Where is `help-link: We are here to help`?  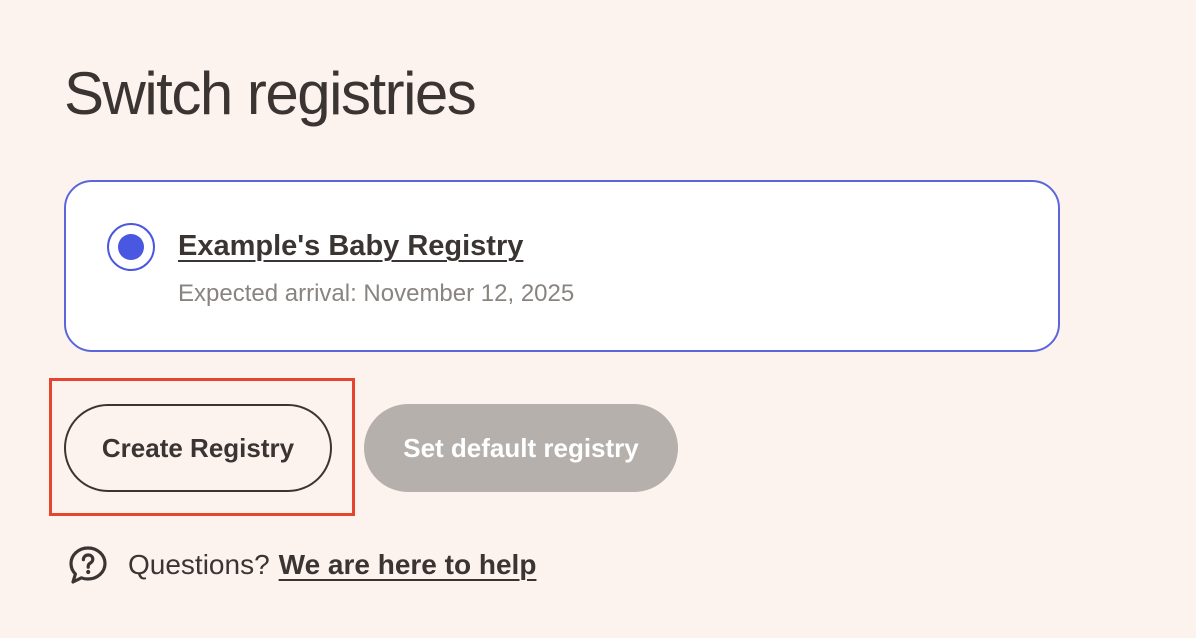
help-link: We are here to help is located at coordinates (408, 565).